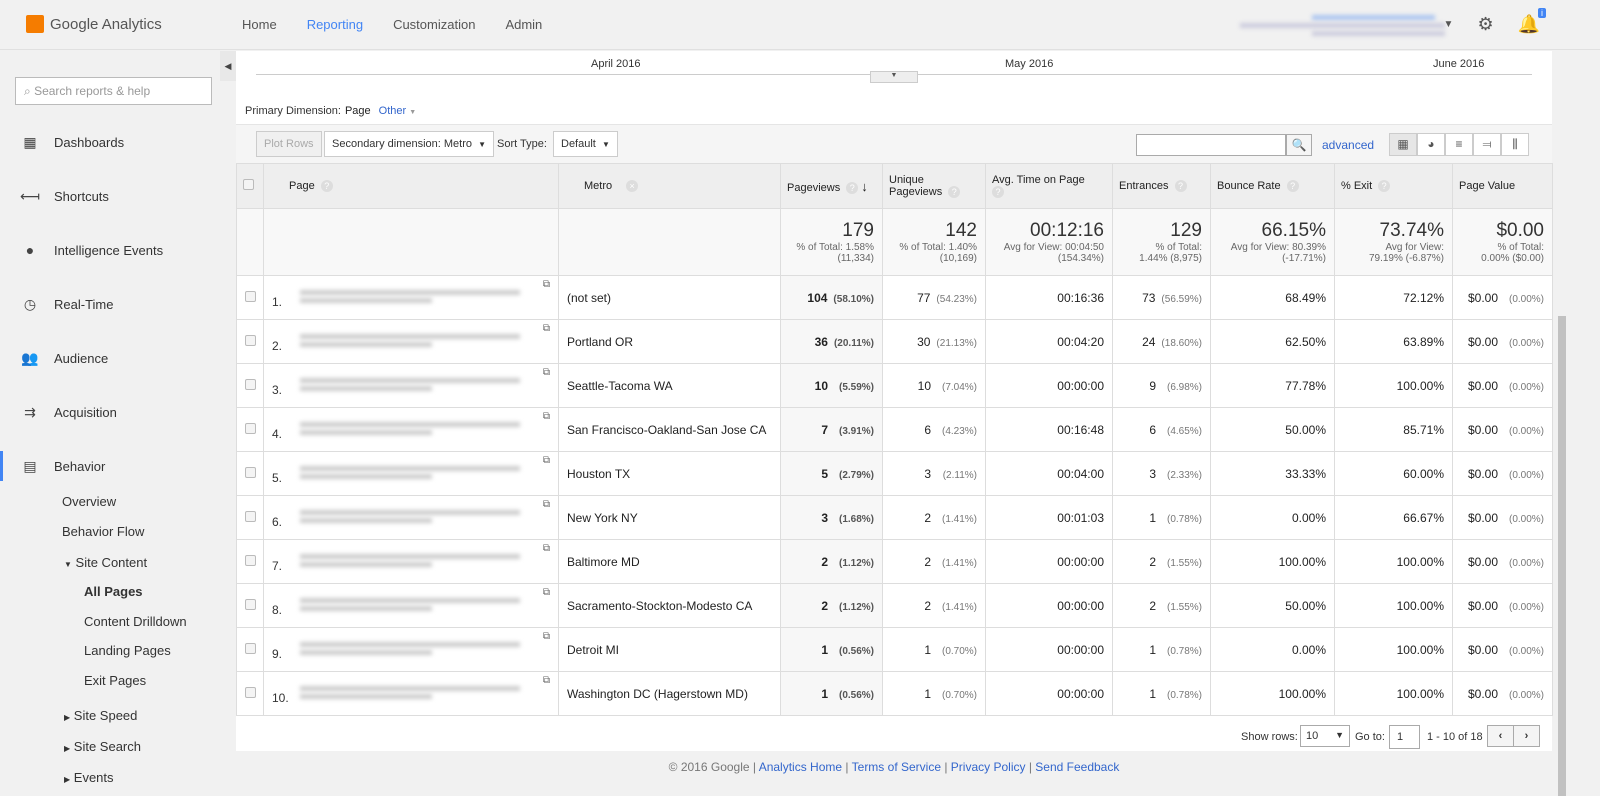  Describe the element at coordinates (110, 358) in the screenshot. I see `sidebar-item-audience: 👥 Audience` at that location.